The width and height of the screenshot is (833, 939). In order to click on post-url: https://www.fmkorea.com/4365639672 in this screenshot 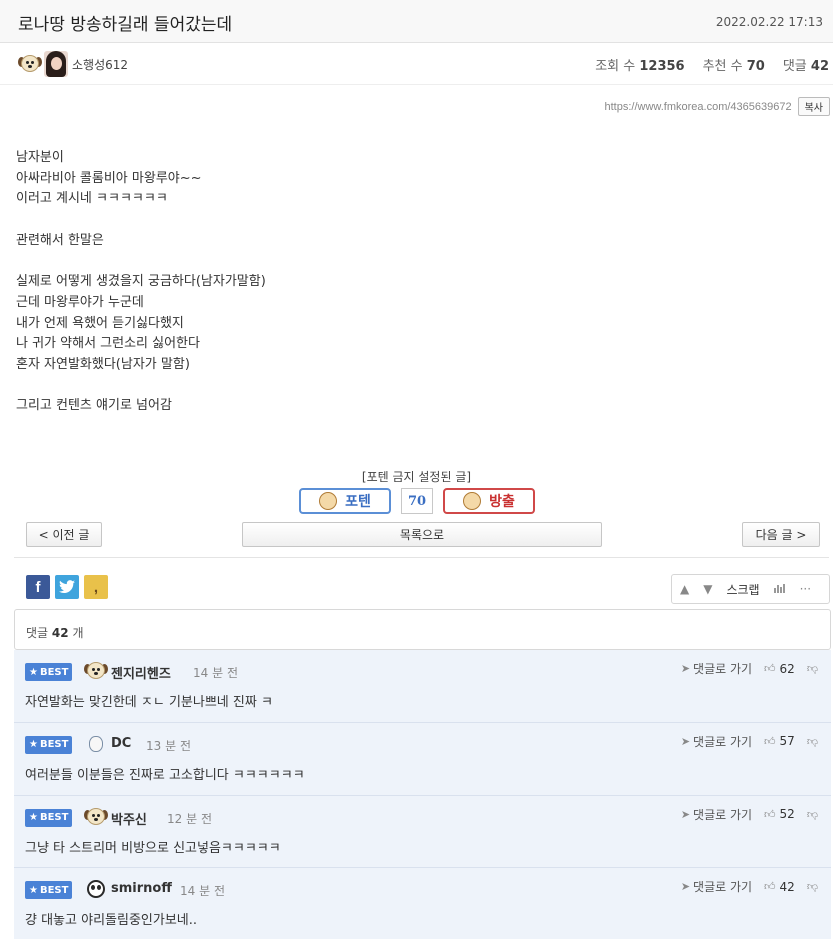, I will do `click(697, 107)`.